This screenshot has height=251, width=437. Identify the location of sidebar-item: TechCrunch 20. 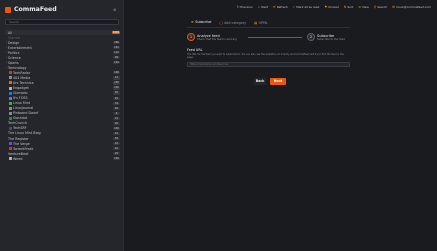
(62, 123).